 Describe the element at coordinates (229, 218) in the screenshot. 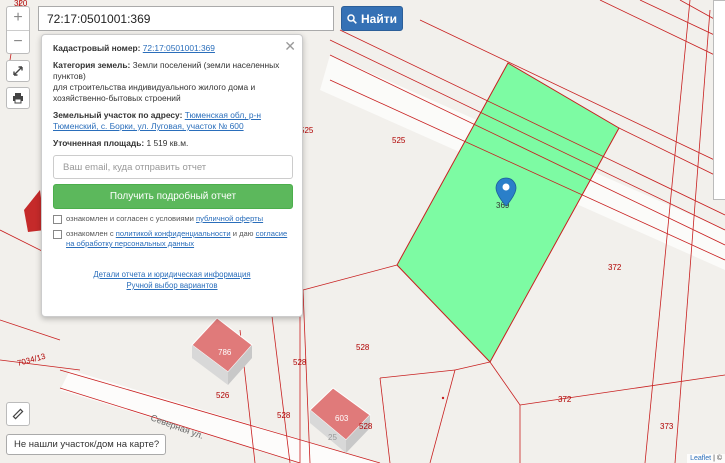

I see `offer-link: публичной оферты` at that location.